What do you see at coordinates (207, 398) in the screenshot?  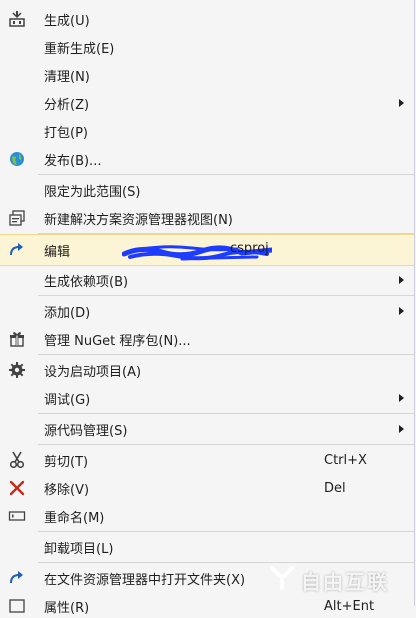 I see `menu-item-debug: 调试(G)` at bounding box center [207, 398].